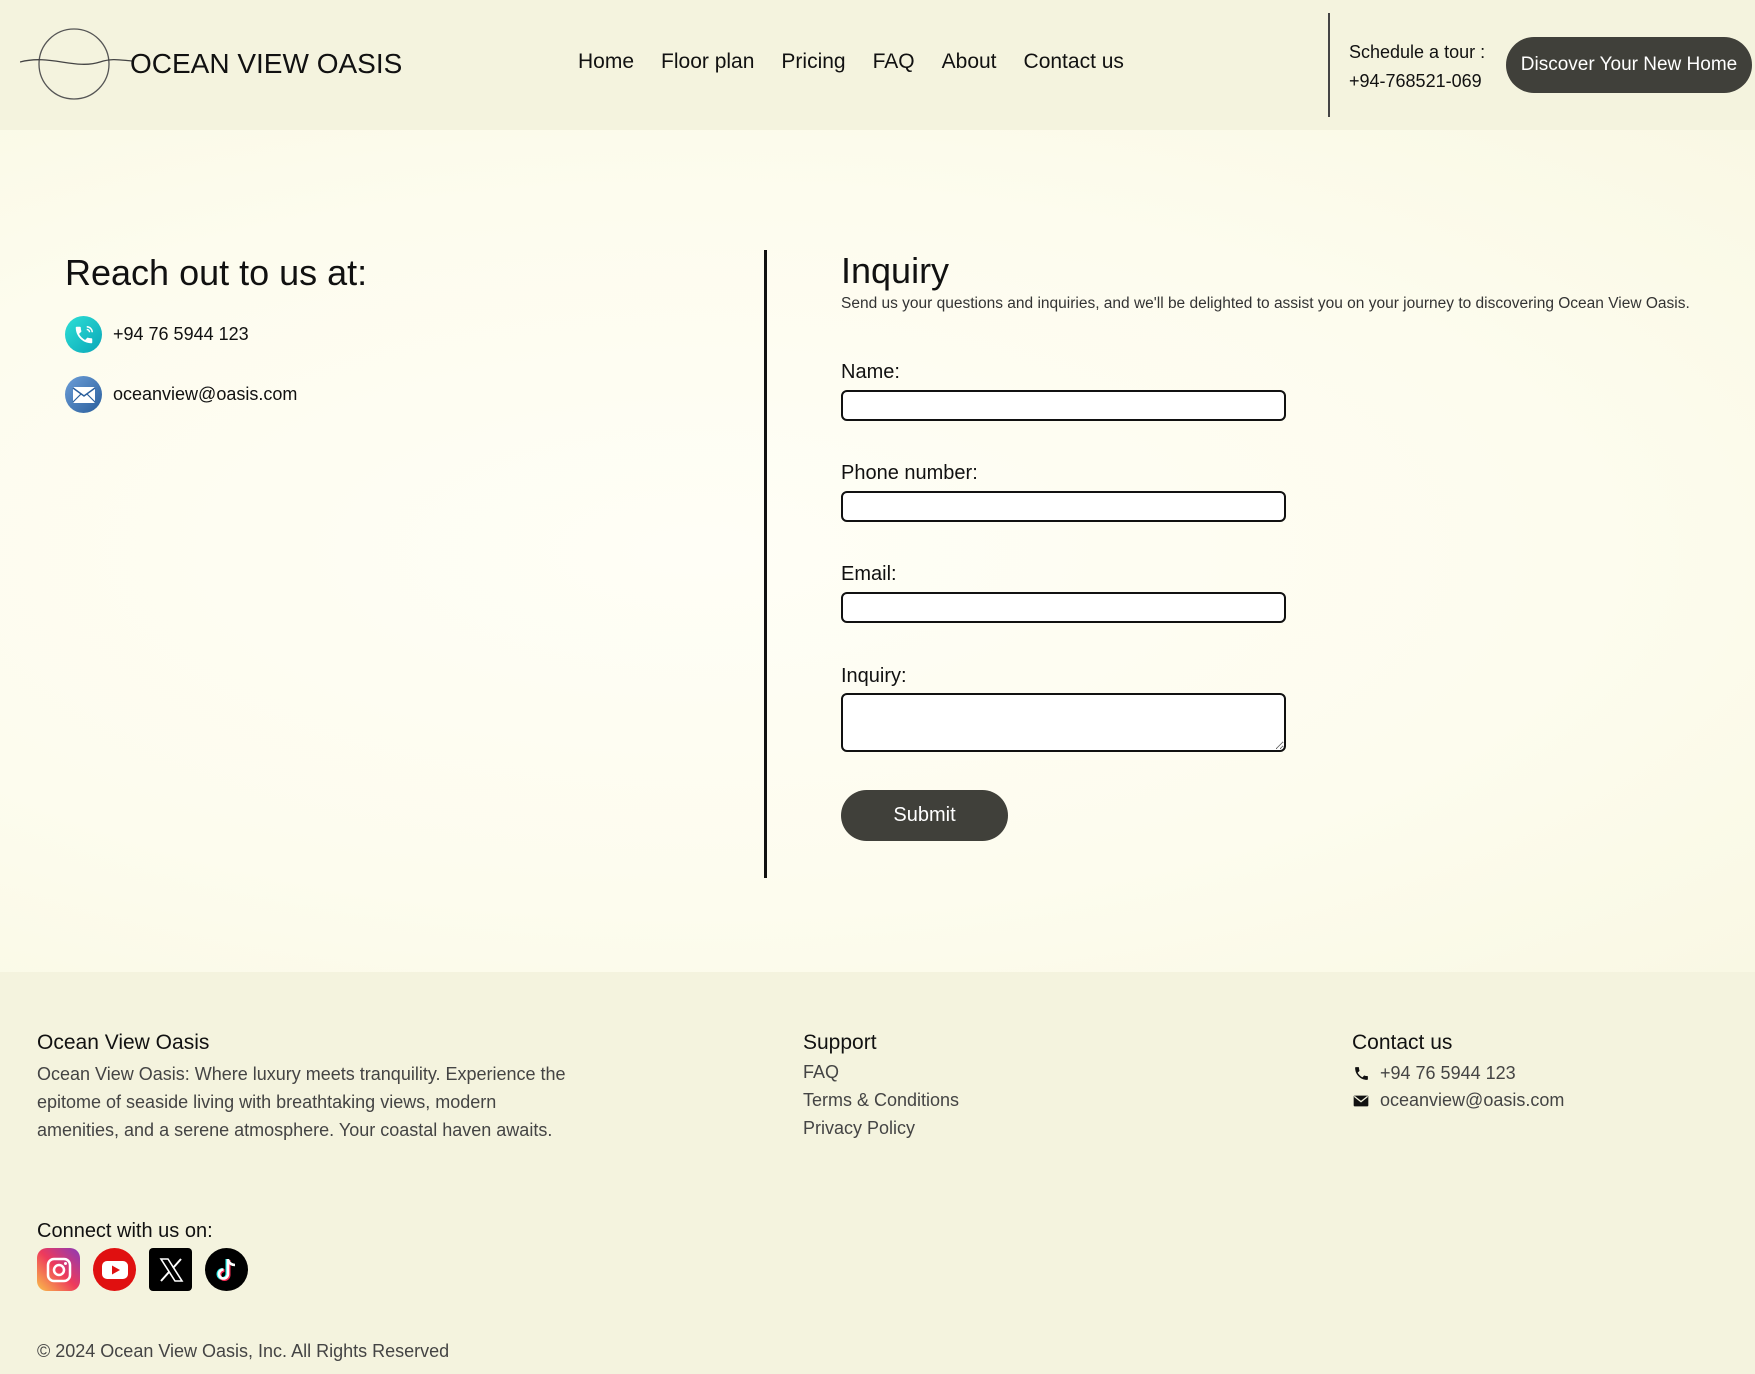 This screenshot has height=1374, width=1755. Describe the element at coordinates (707, 62) in the screenshot. I see `nav-floor-plan: Floor plan` at that location.